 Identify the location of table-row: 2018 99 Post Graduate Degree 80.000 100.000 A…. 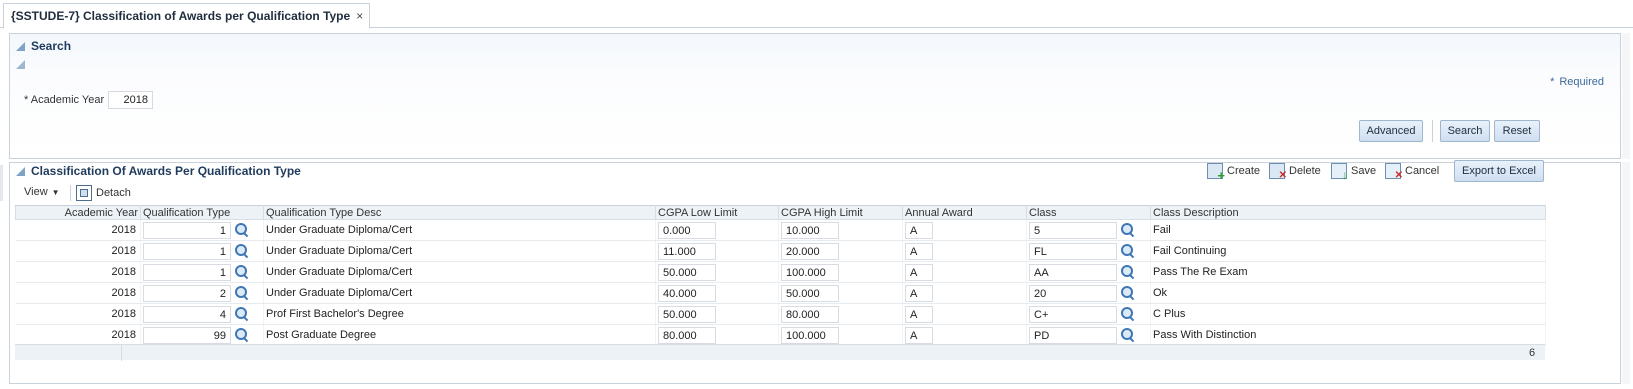
(780, 335).